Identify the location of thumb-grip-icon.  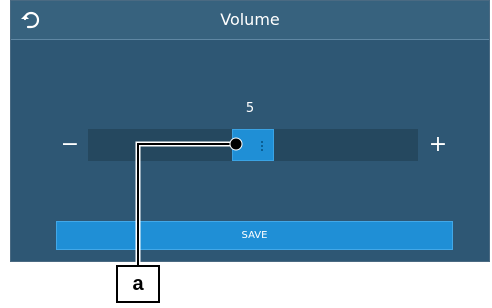
(262, 146).